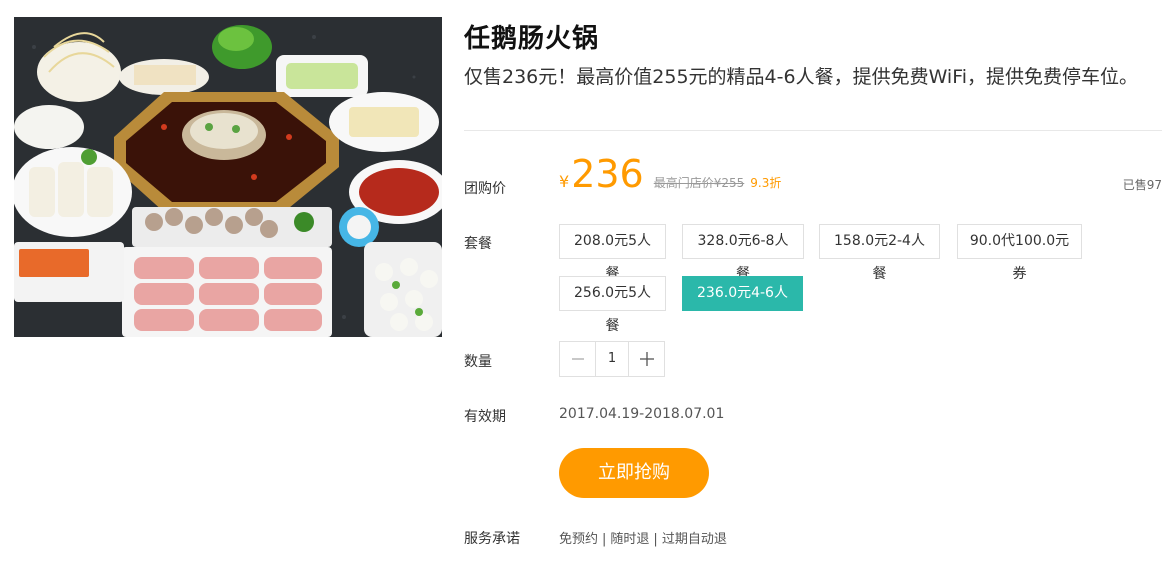 The width and height of the screenshot is (1175, 562). I want to click on validity-label: 有效期, so click(485, 417).